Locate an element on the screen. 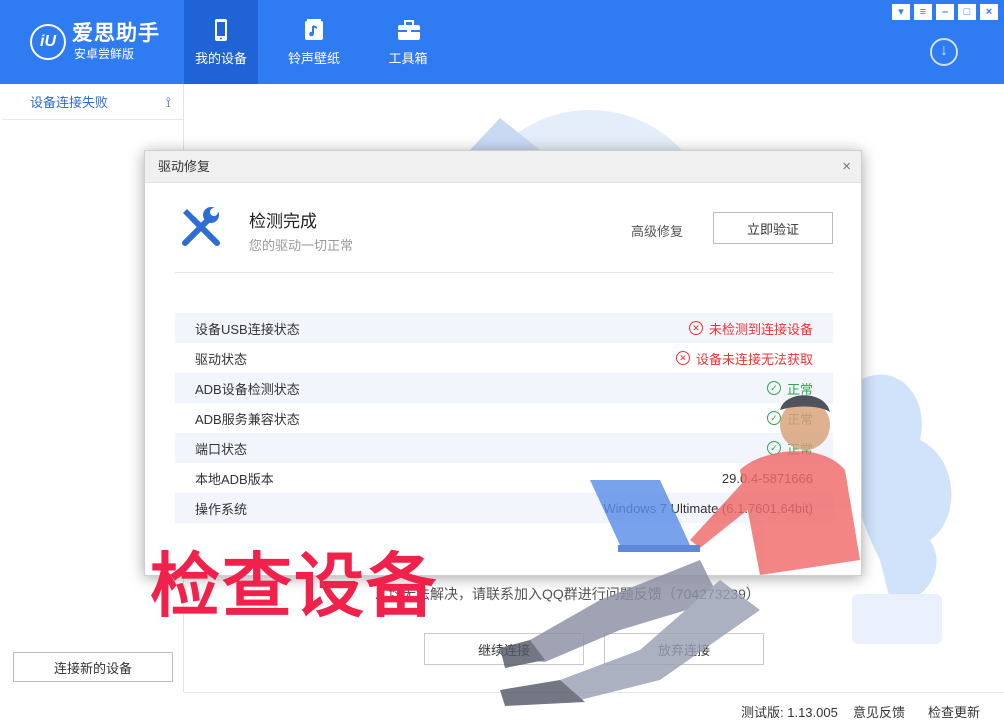 The image size is (1004, 726). nav-toolbox: 工具箱 is located at coordinates (408, 42).